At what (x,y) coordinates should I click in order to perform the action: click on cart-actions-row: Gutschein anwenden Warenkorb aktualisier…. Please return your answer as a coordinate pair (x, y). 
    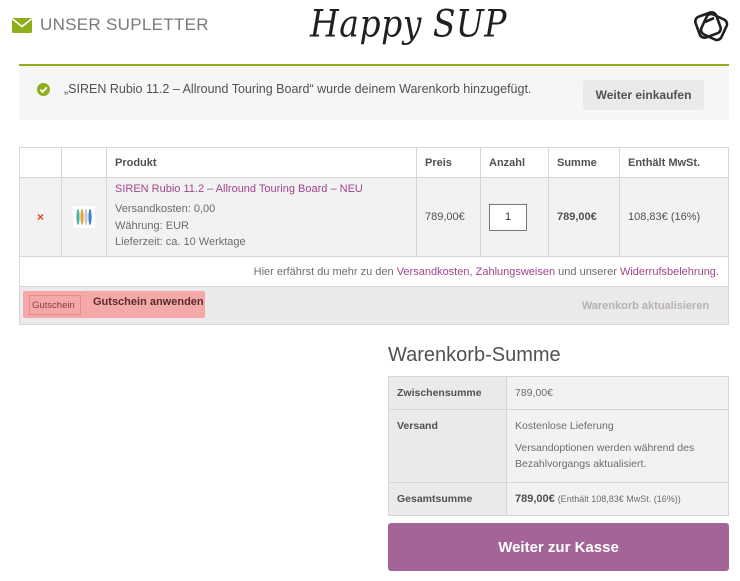
    Looking at the image, I should click on (374, 305).